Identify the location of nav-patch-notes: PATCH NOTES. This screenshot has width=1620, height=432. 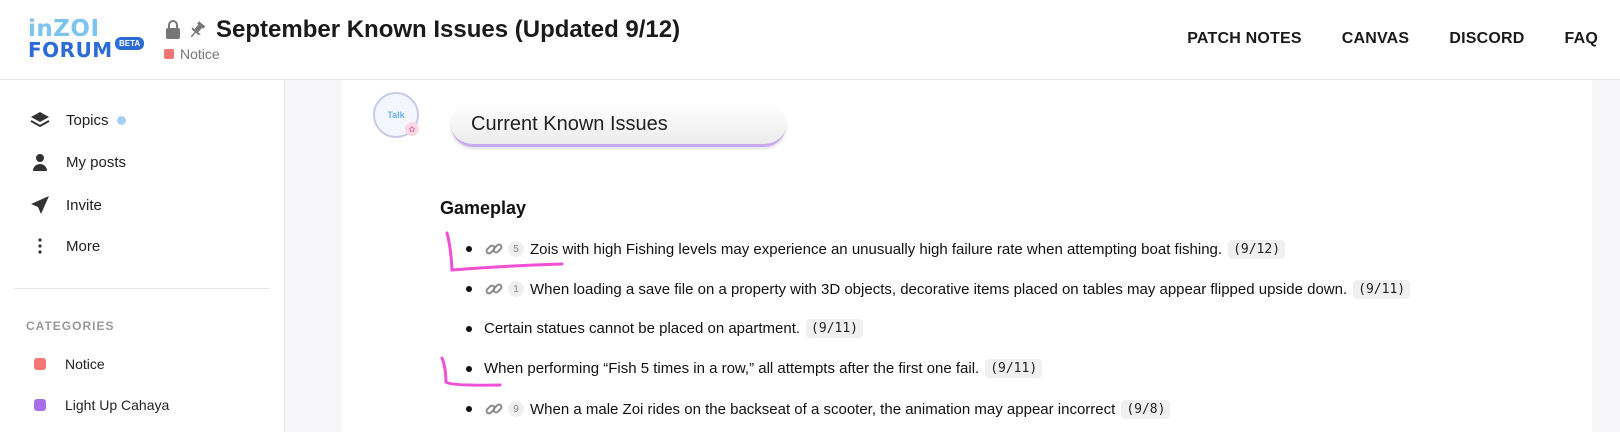
(1244, 39).